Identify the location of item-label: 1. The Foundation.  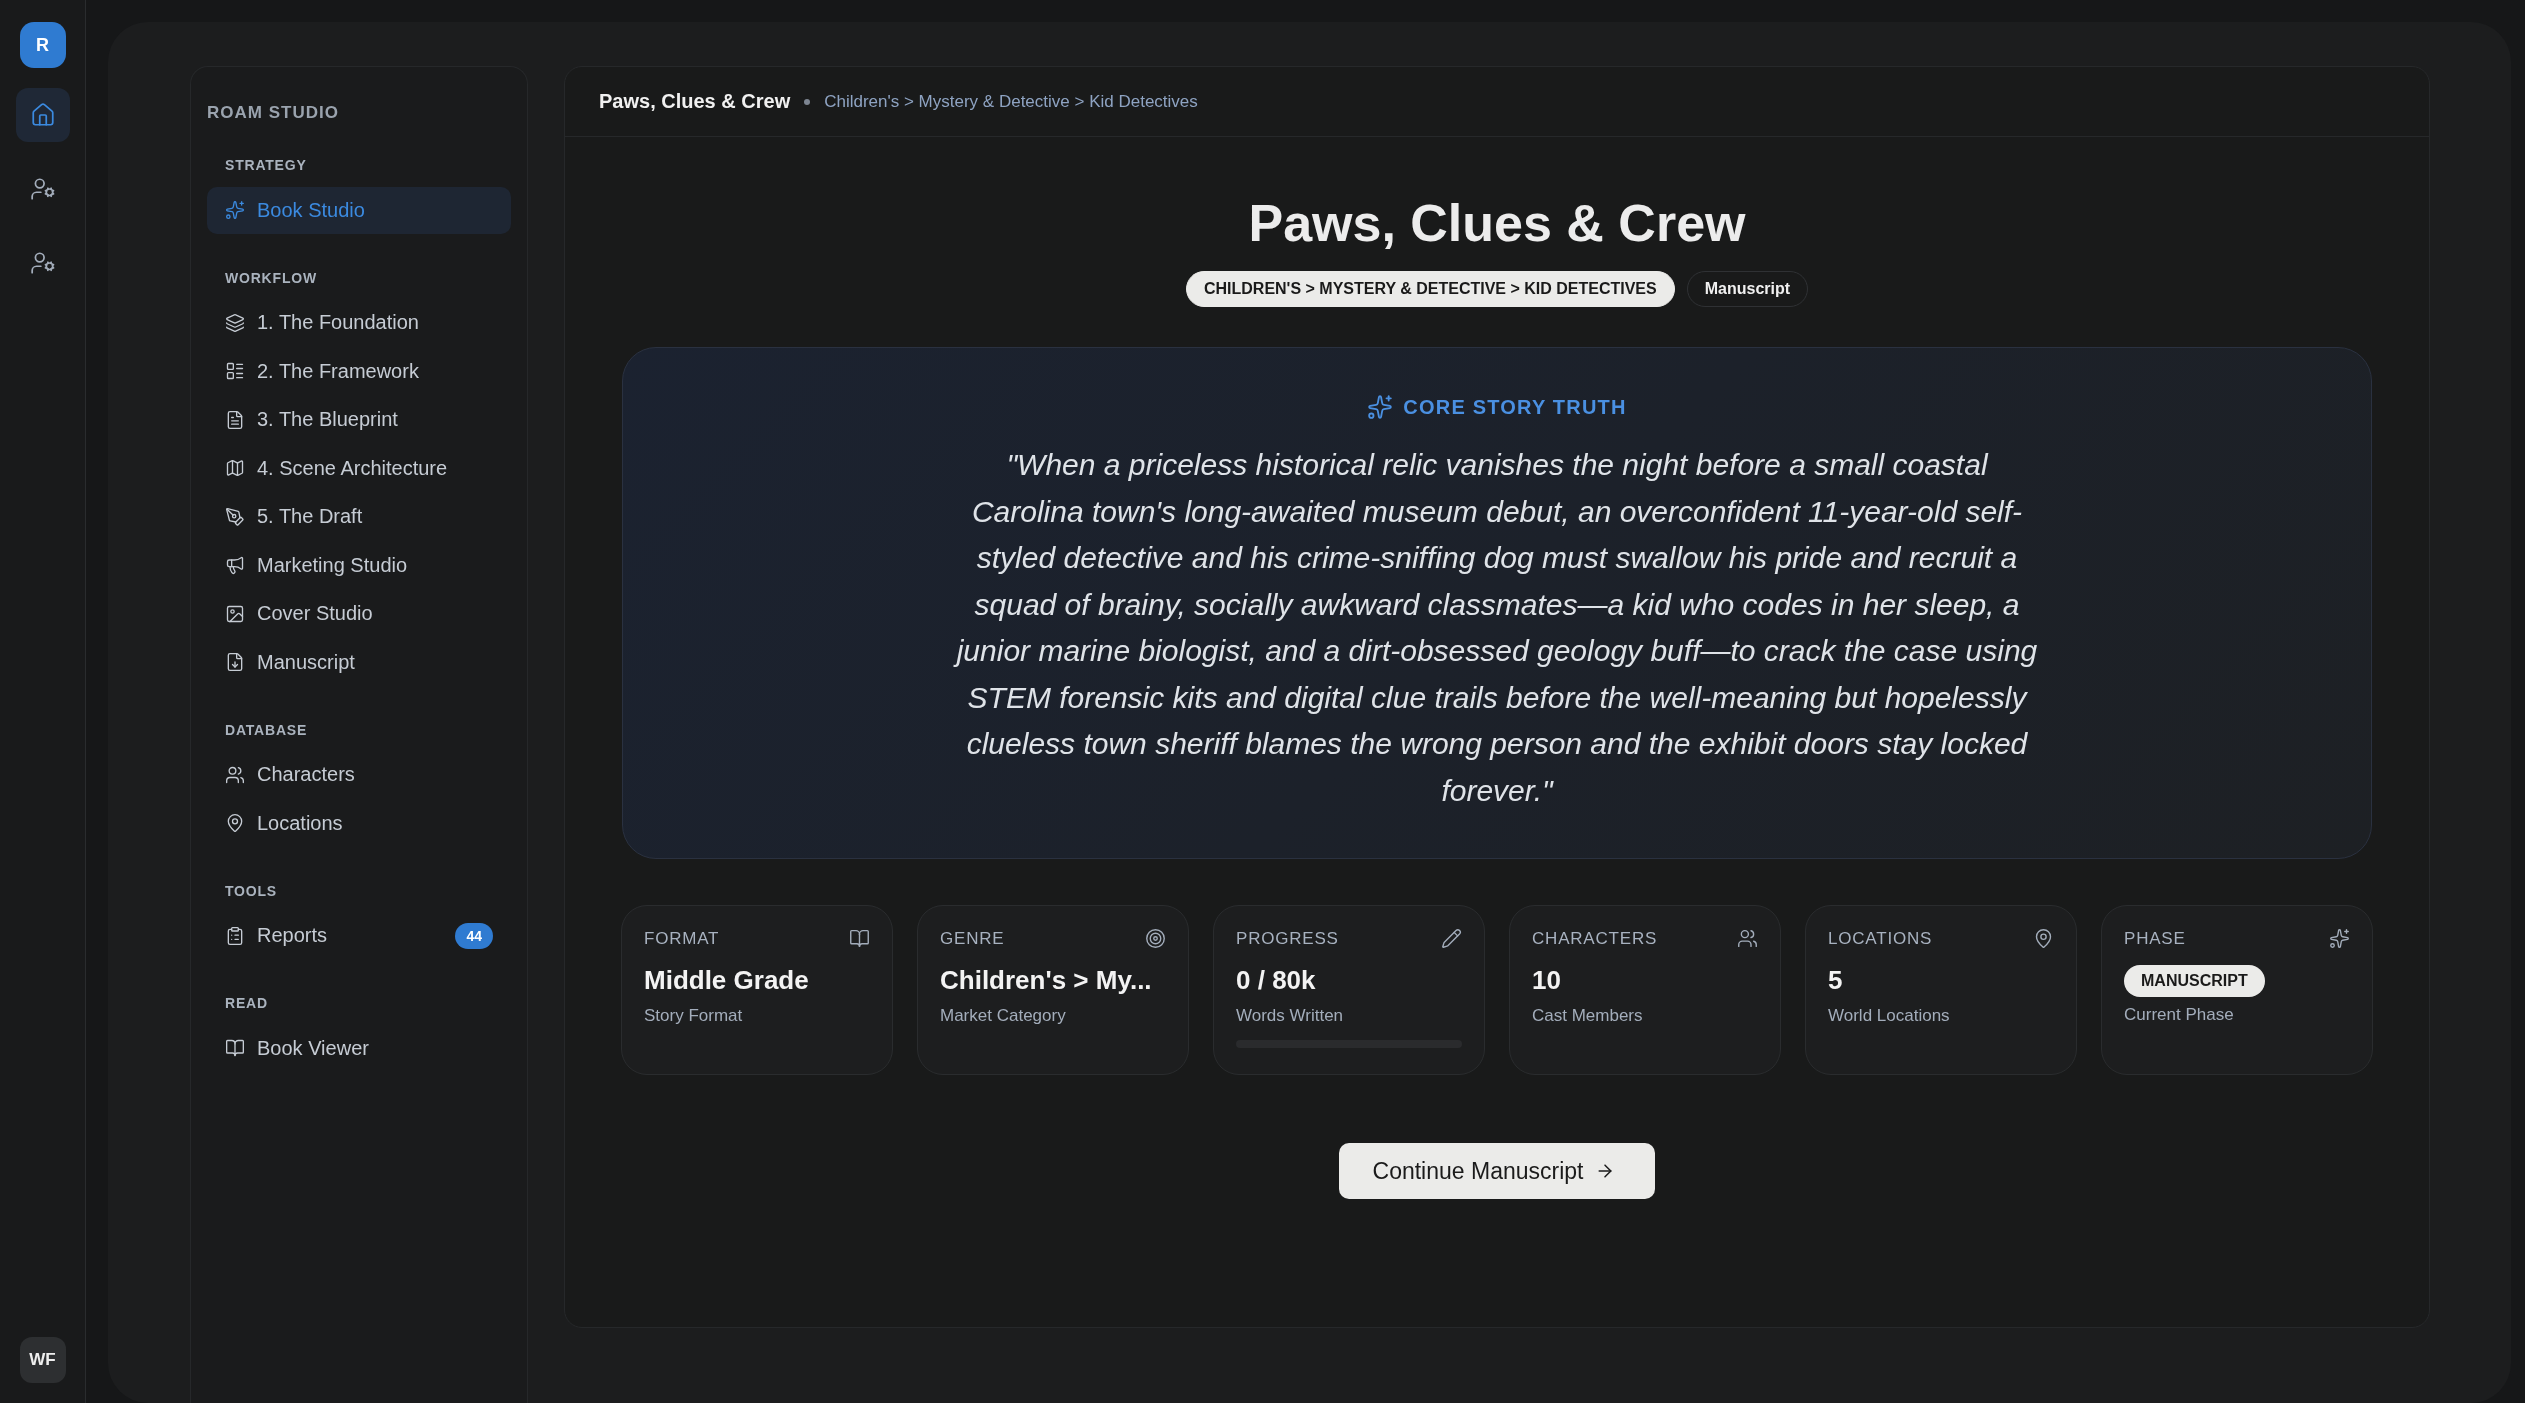
(338, 323).